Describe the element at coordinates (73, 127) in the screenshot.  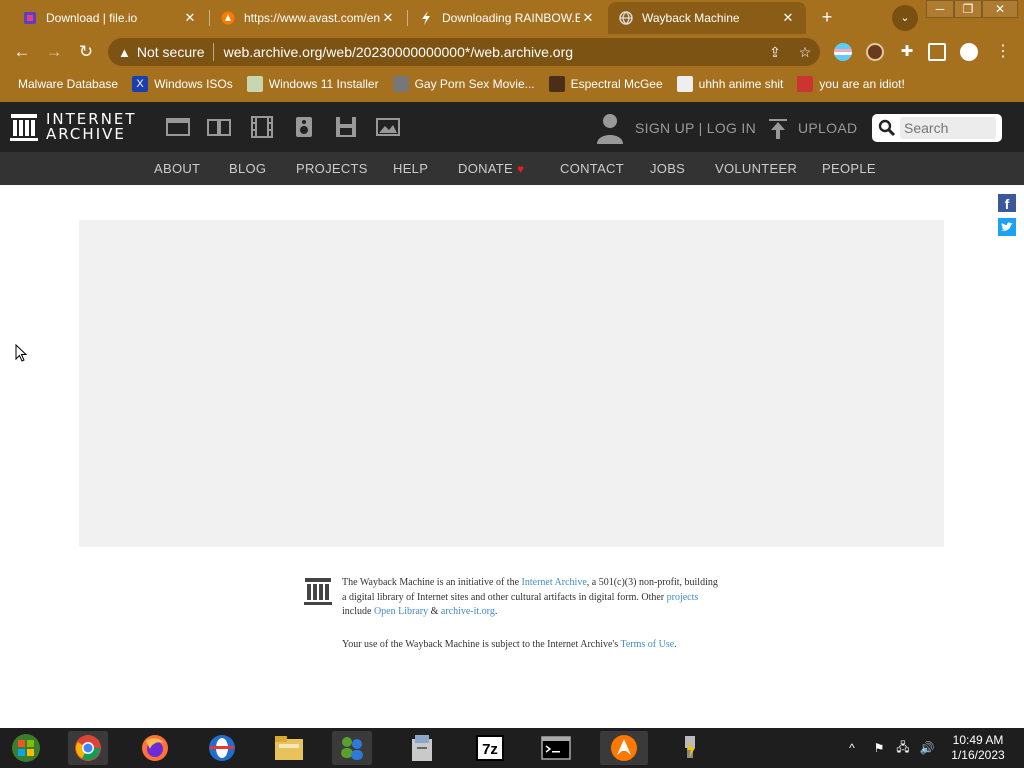
I see `ia-logo: INTERNET ARCHIVE` at that location.